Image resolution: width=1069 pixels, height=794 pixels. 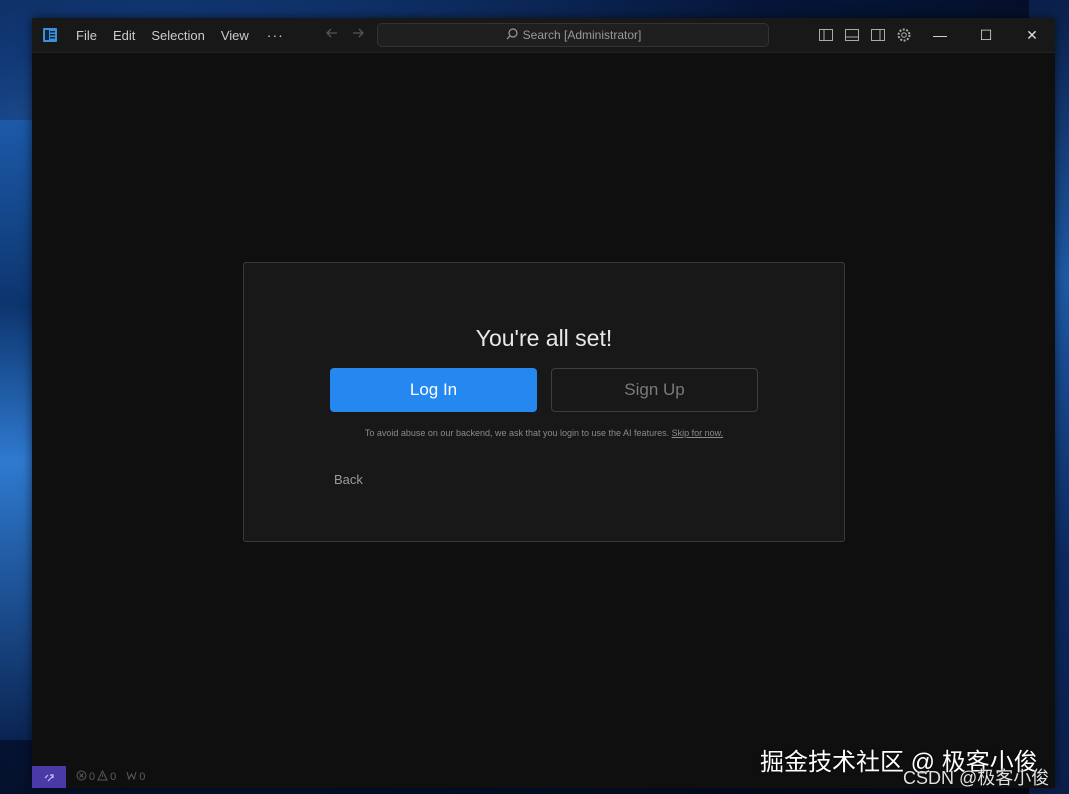 I want to click on menu-edit: Edit, so click(x=124, y=35).